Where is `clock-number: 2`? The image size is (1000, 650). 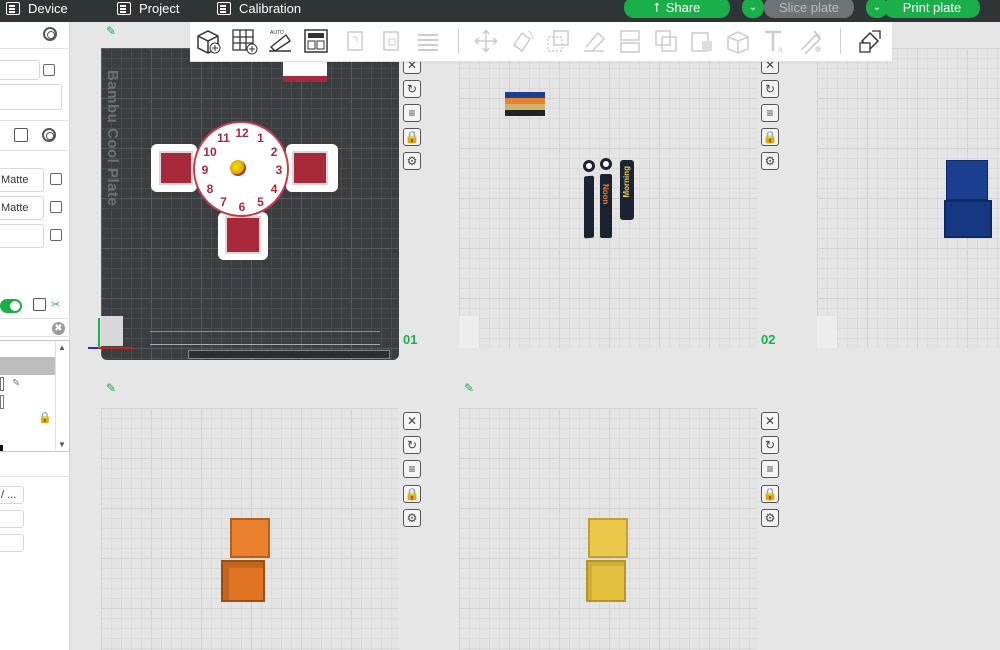 clock-number: 2 is located at coordinates (274, 151).